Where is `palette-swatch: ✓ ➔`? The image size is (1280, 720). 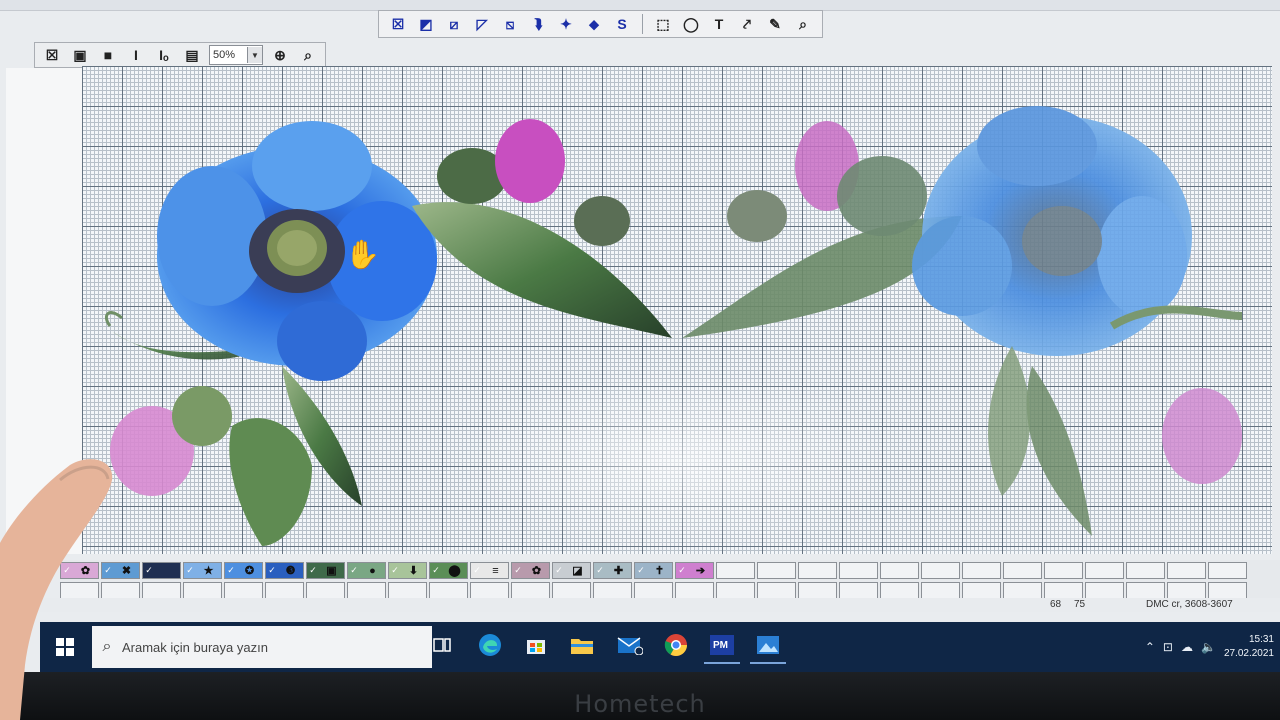
palette-swatch: ✓ ➔ is located at coordinates (694, 570).